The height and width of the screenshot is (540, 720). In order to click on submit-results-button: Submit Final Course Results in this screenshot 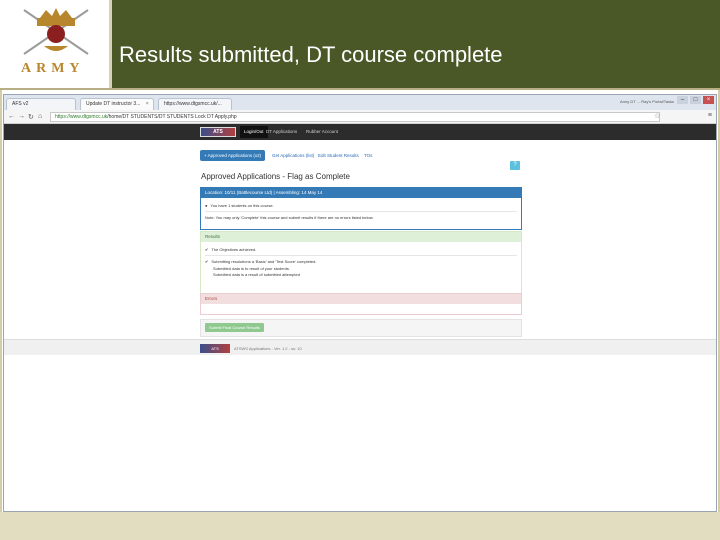, I will do `click(234, 327)`.